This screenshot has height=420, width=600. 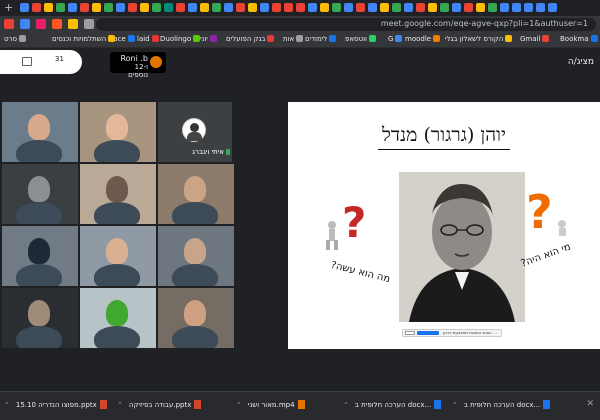 I want to click on bookmark-label: G, so click(x=391, y=39).